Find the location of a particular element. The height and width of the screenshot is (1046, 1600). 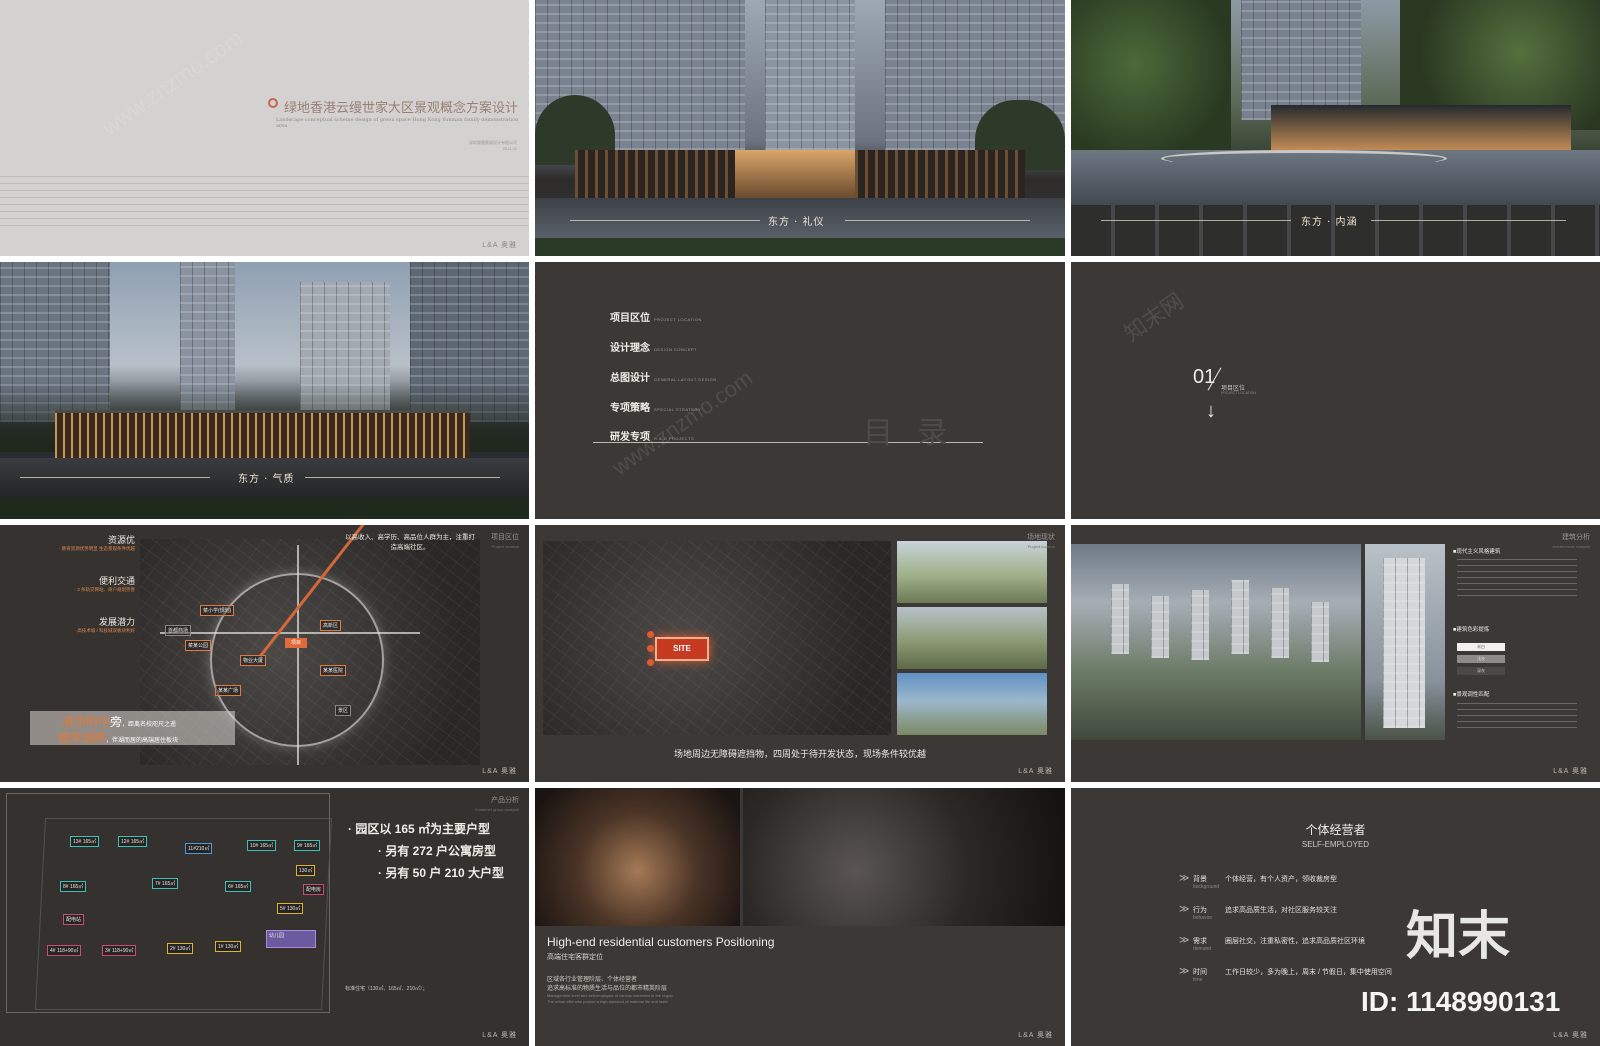

persona-title: 个体经营者 is located at coordinates (1335, 830).